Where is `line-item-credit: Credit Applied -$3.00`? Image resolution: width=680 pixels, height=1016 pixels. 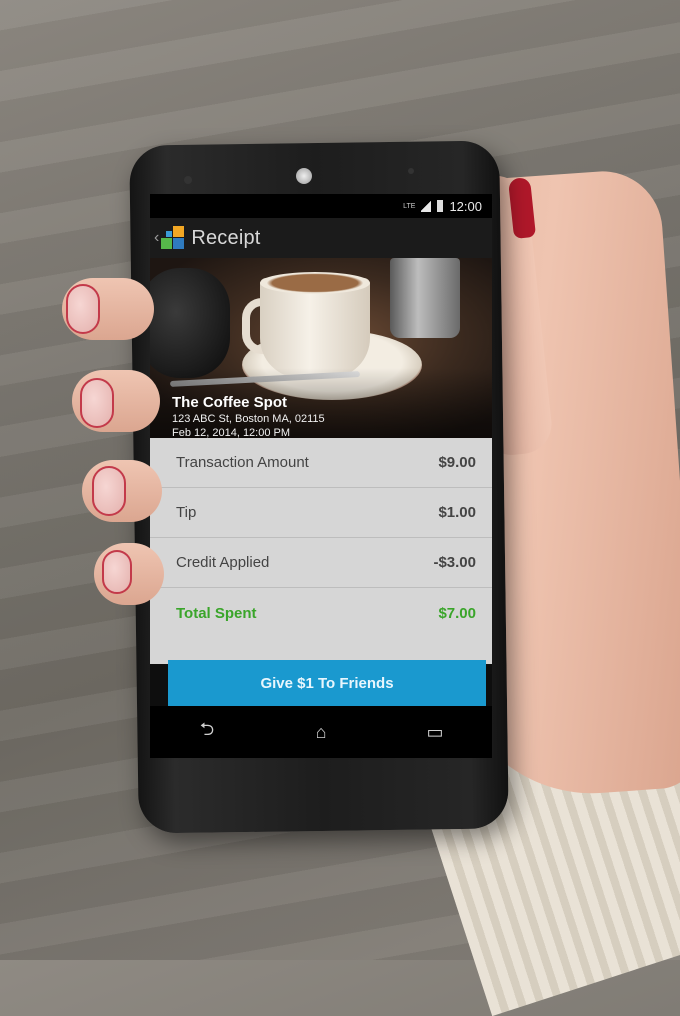
line-item-credit: Credit Applied -$3.00 is located at coordinates (321, 563).